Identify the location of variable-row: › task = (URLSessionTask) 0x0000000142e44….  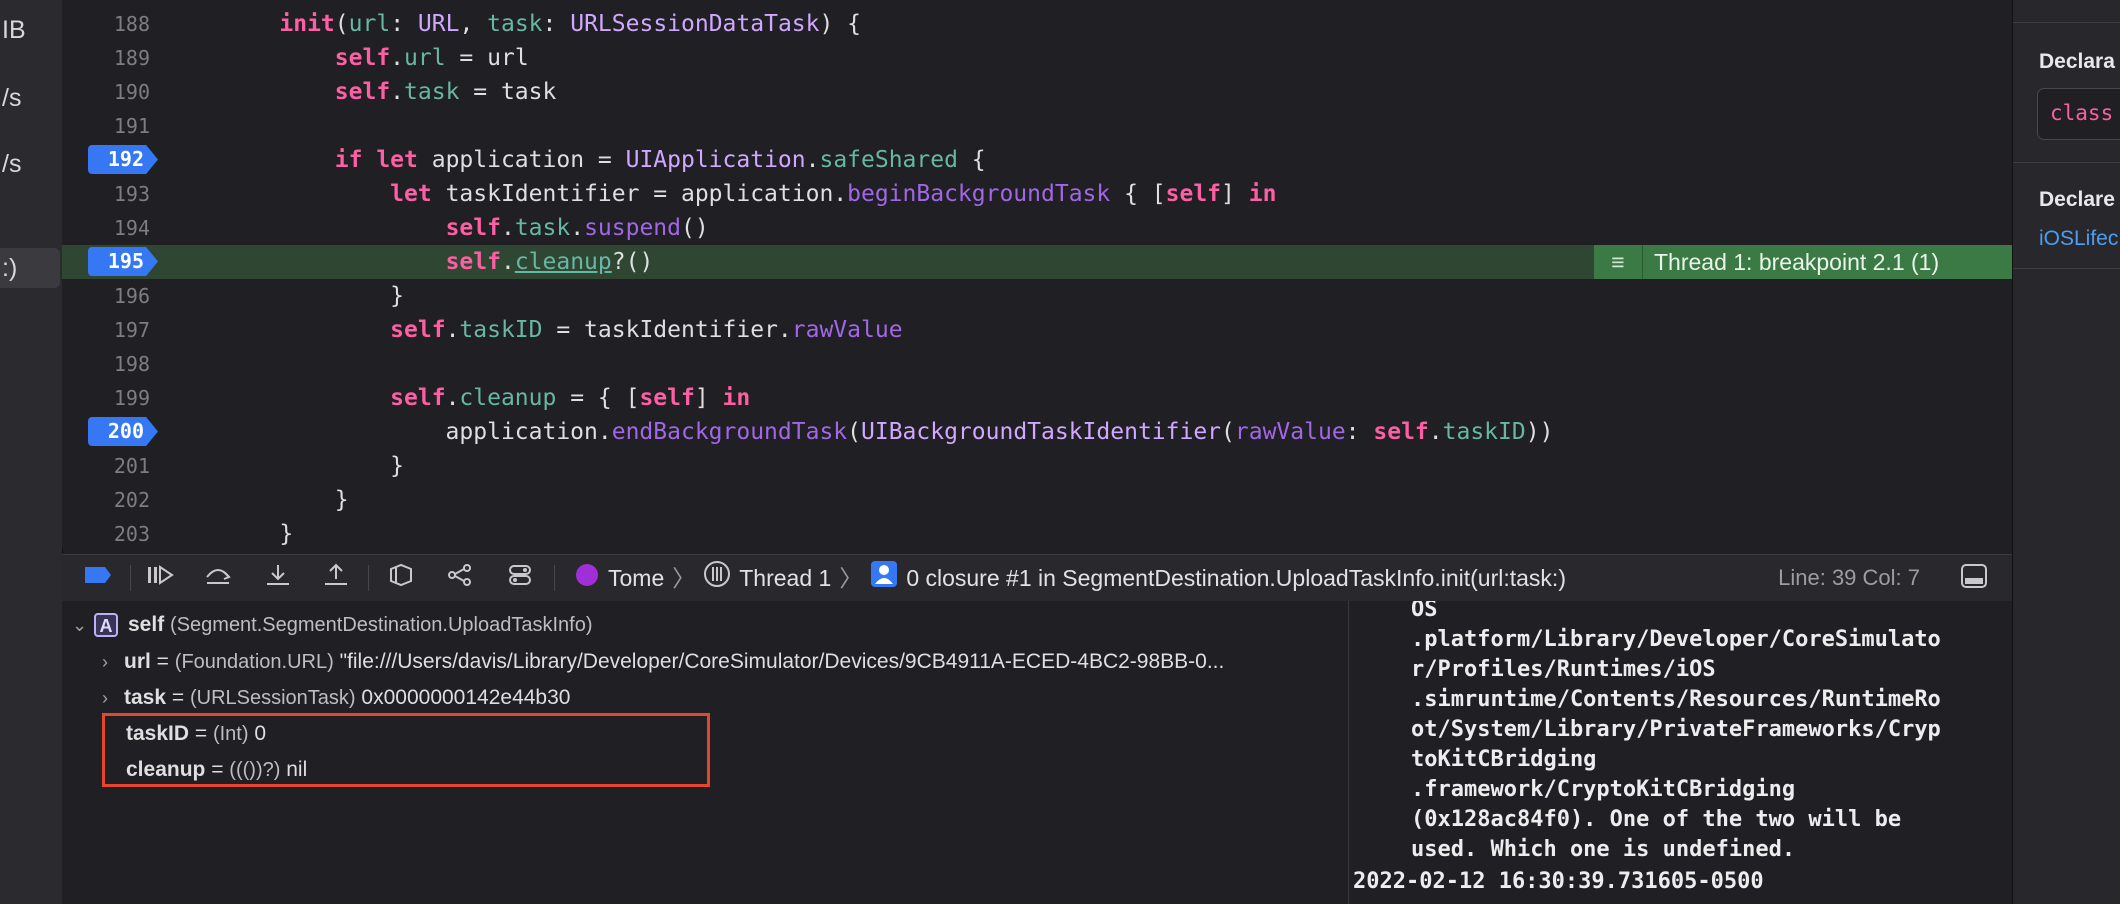
(336, 697).